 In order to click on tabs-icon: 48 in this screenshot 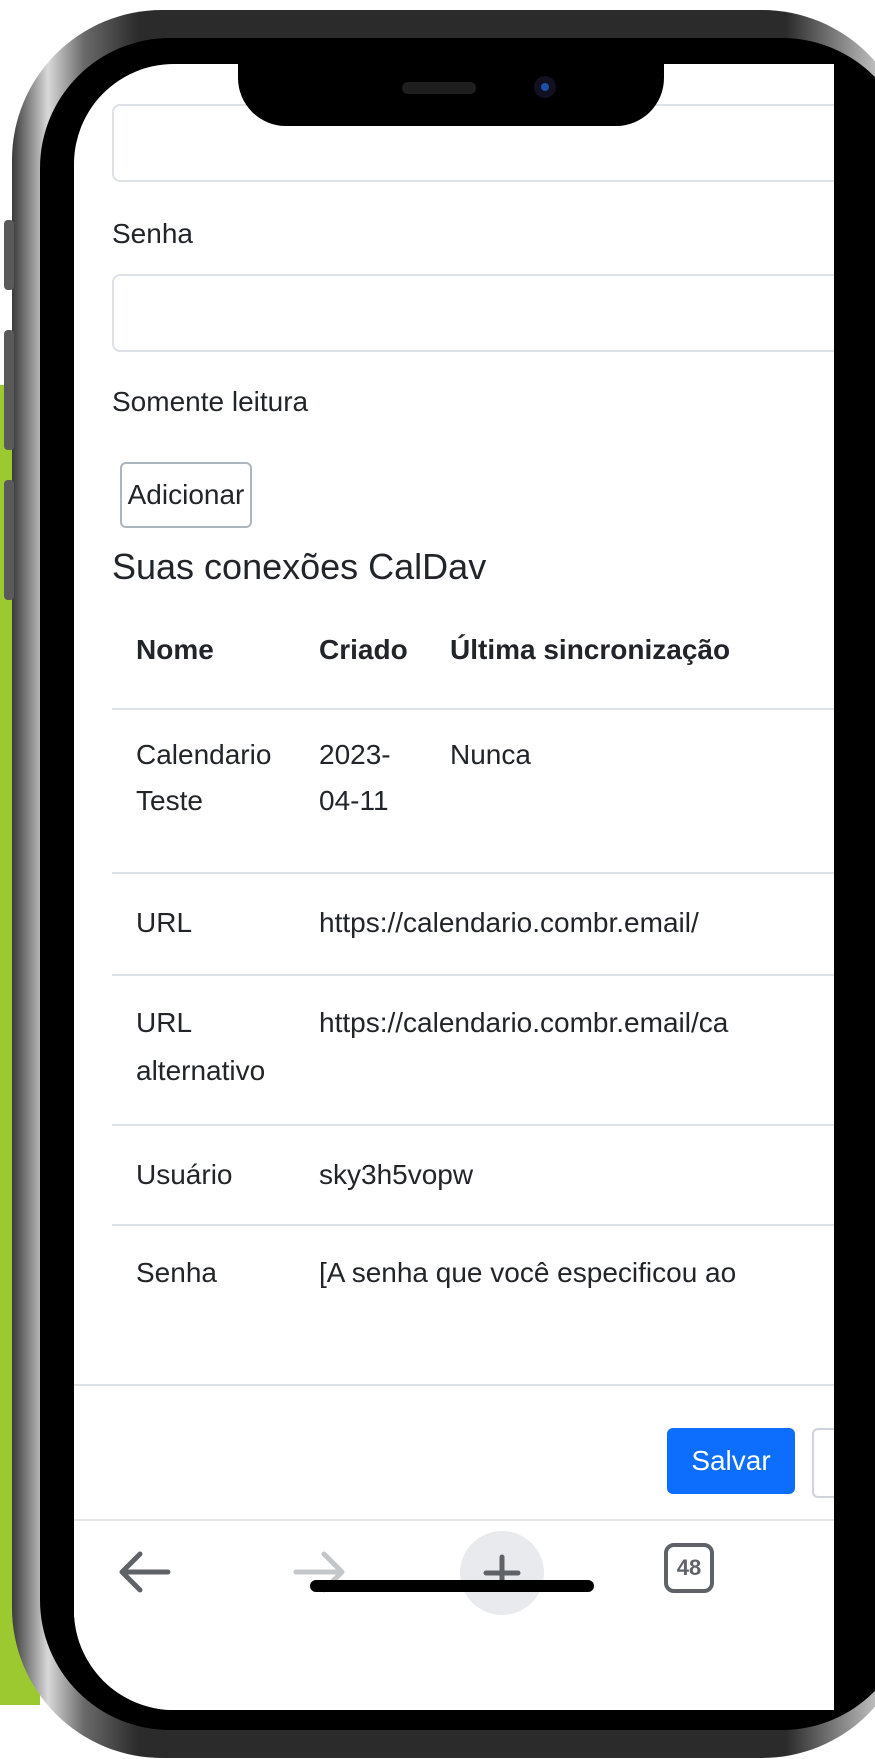, I will do `click(689, 1568)`.